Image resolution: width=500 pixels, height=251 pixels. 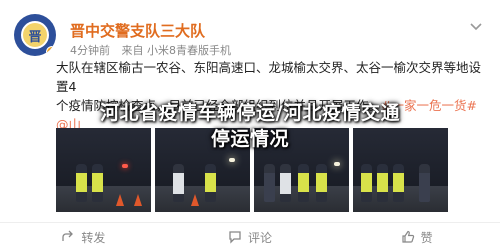 I want to click on account-name: 晋中交警支队三大队, so click(x=137, y=30).